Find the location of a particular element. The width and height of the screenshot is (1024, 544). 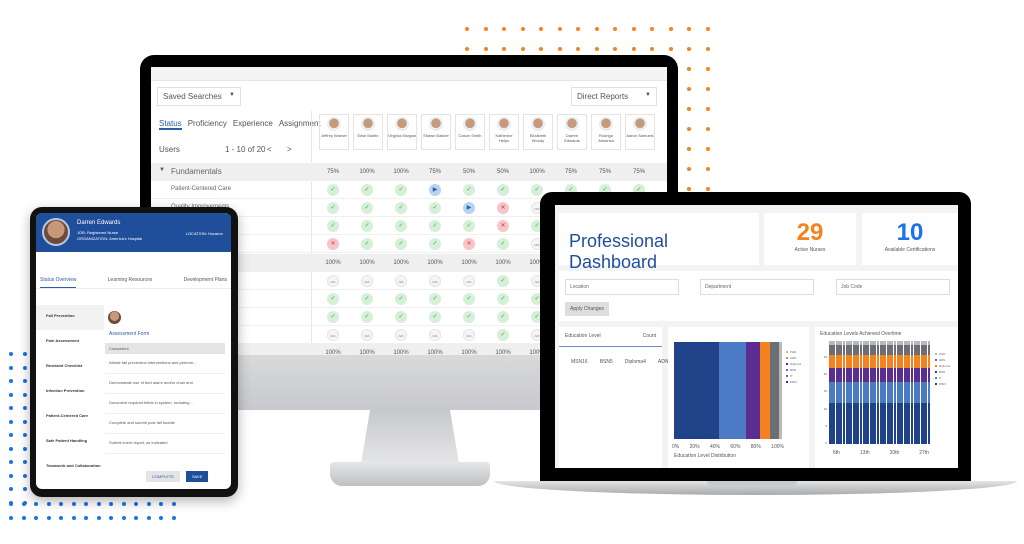

tab-assignment: Assignment is located at coordinates (300, 124).